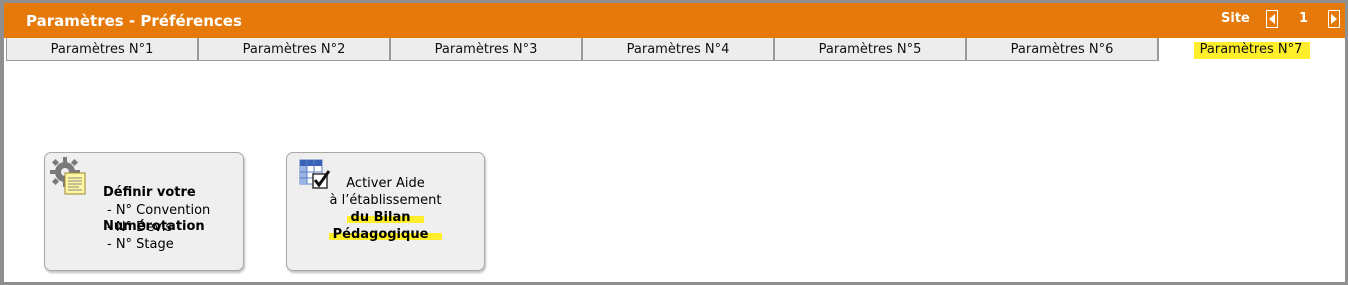 This screenshot has height=285, width=1348. Describe the element at coordinates (69, 176) in the screenshot. I see `gear-document-icon` at that location.